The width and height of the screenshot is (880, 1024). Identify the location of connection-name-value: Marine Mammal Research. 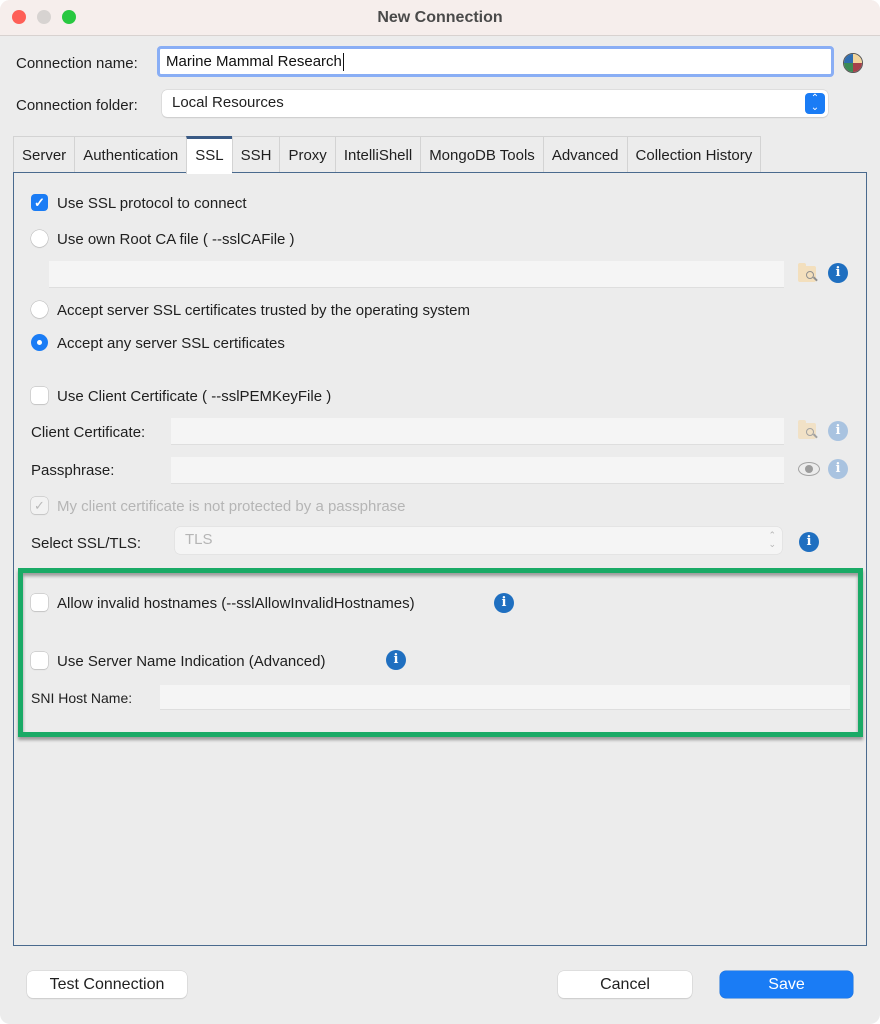
(254, 61).